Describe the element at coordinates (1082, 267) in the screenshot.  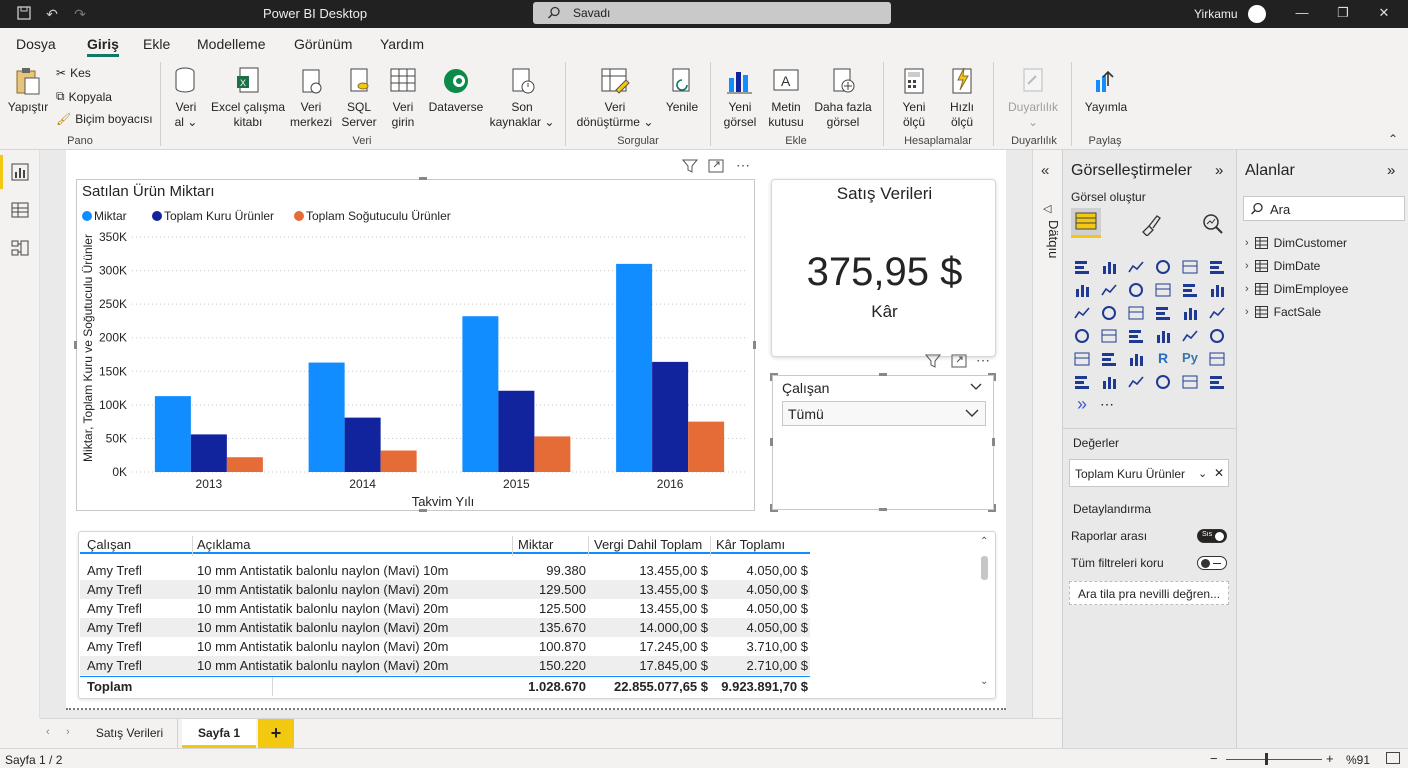
I see `stacked-bar-icon` at that location.